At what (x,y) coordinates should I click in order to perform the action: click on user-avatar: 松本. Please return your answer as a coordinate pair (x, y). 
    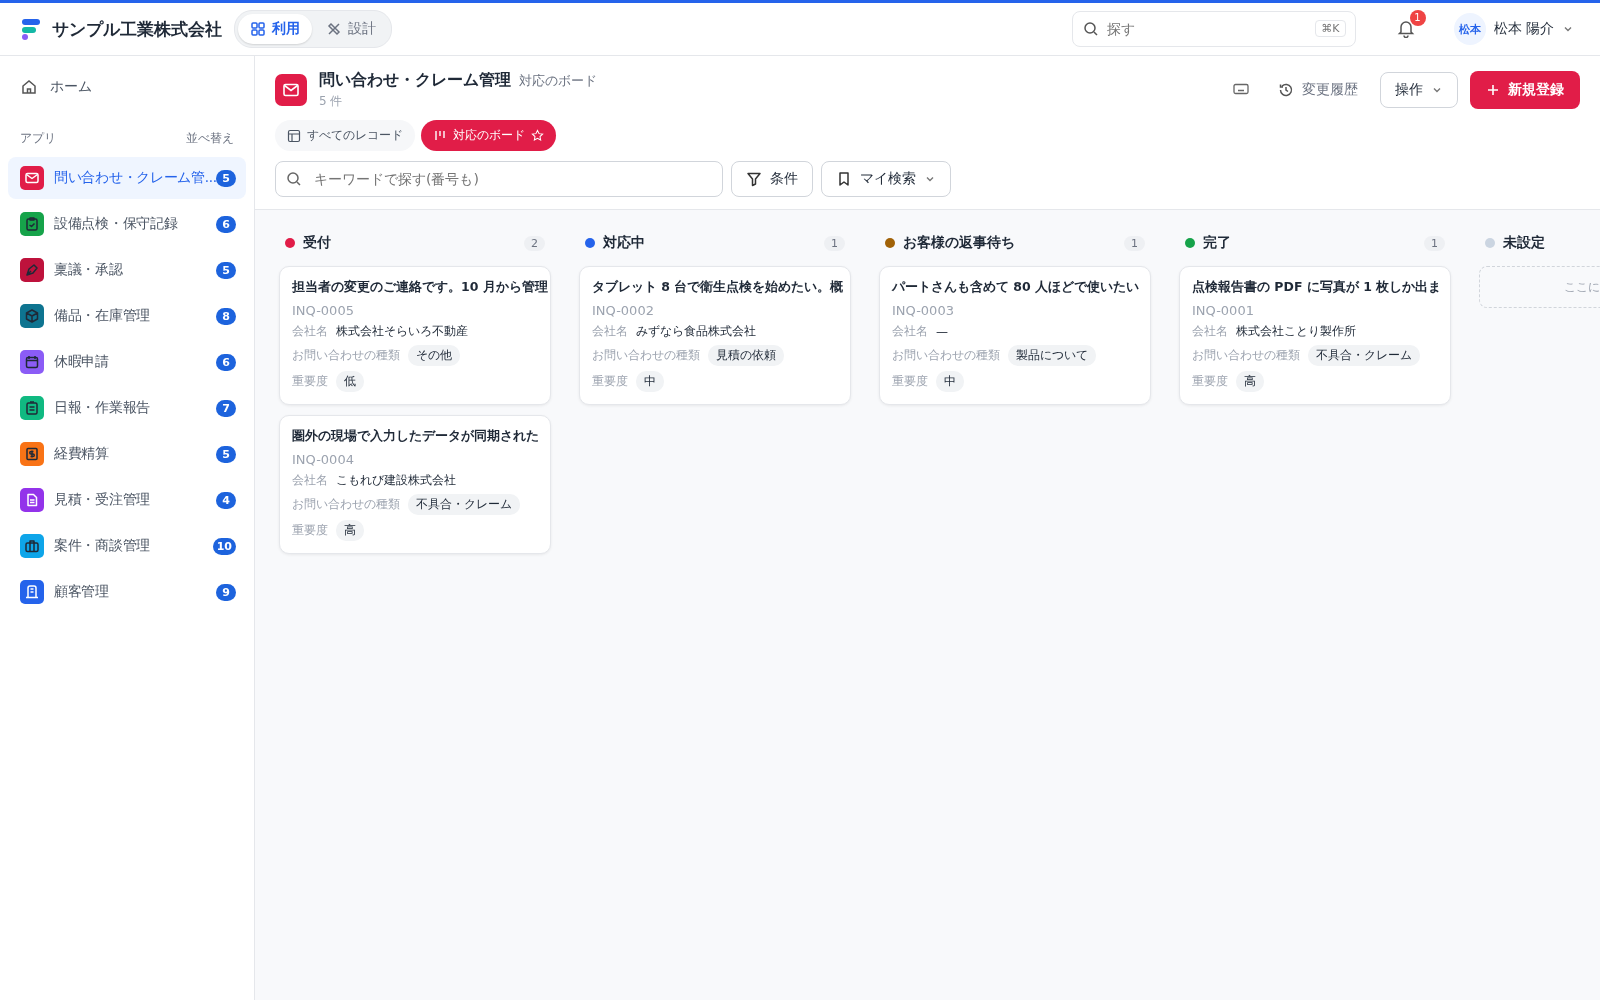
    Looking at the image, I should click on (1469, 29).